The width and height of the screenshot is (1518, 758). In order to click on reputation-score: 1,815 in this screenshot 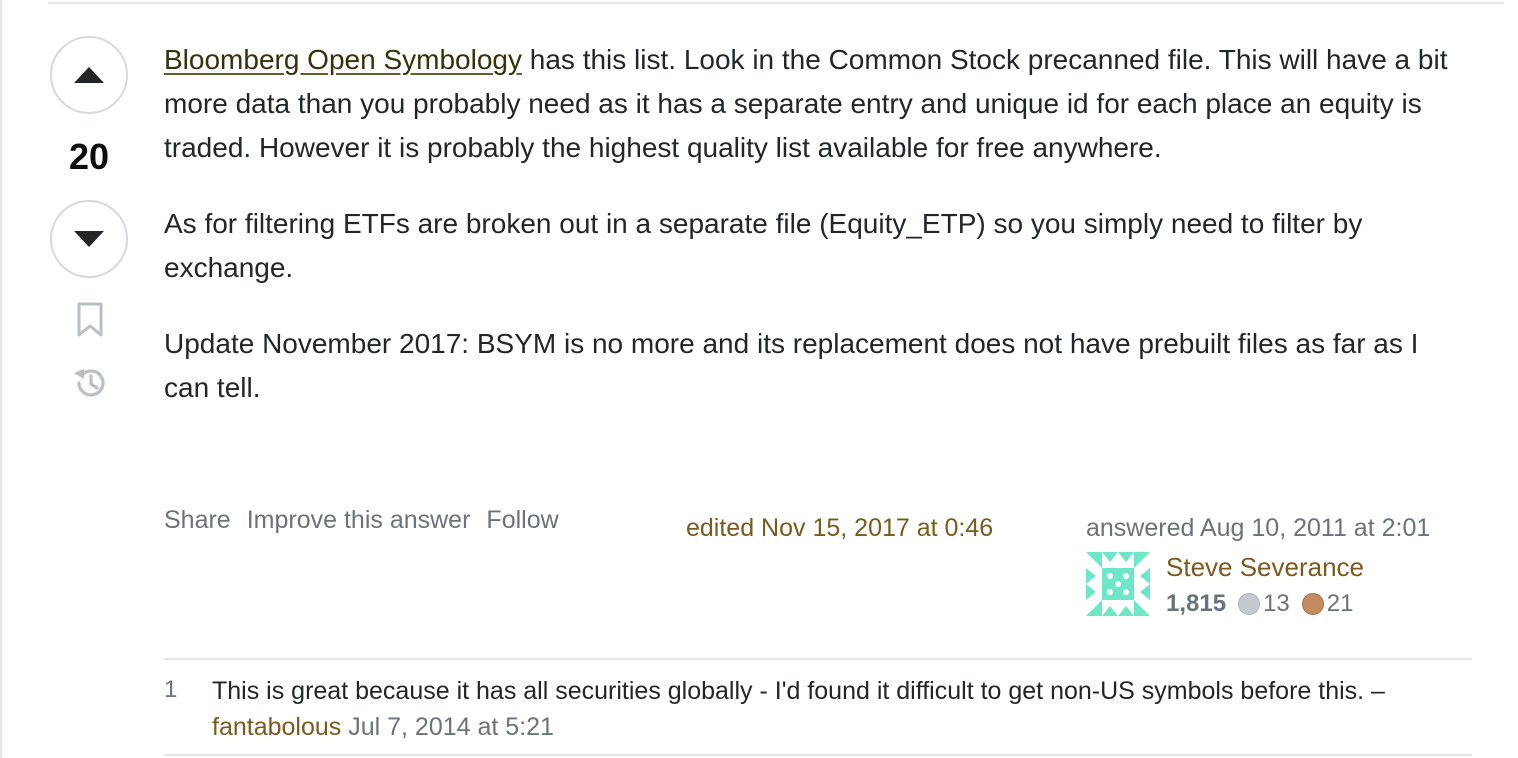, I will do `click(1196, 603)`.